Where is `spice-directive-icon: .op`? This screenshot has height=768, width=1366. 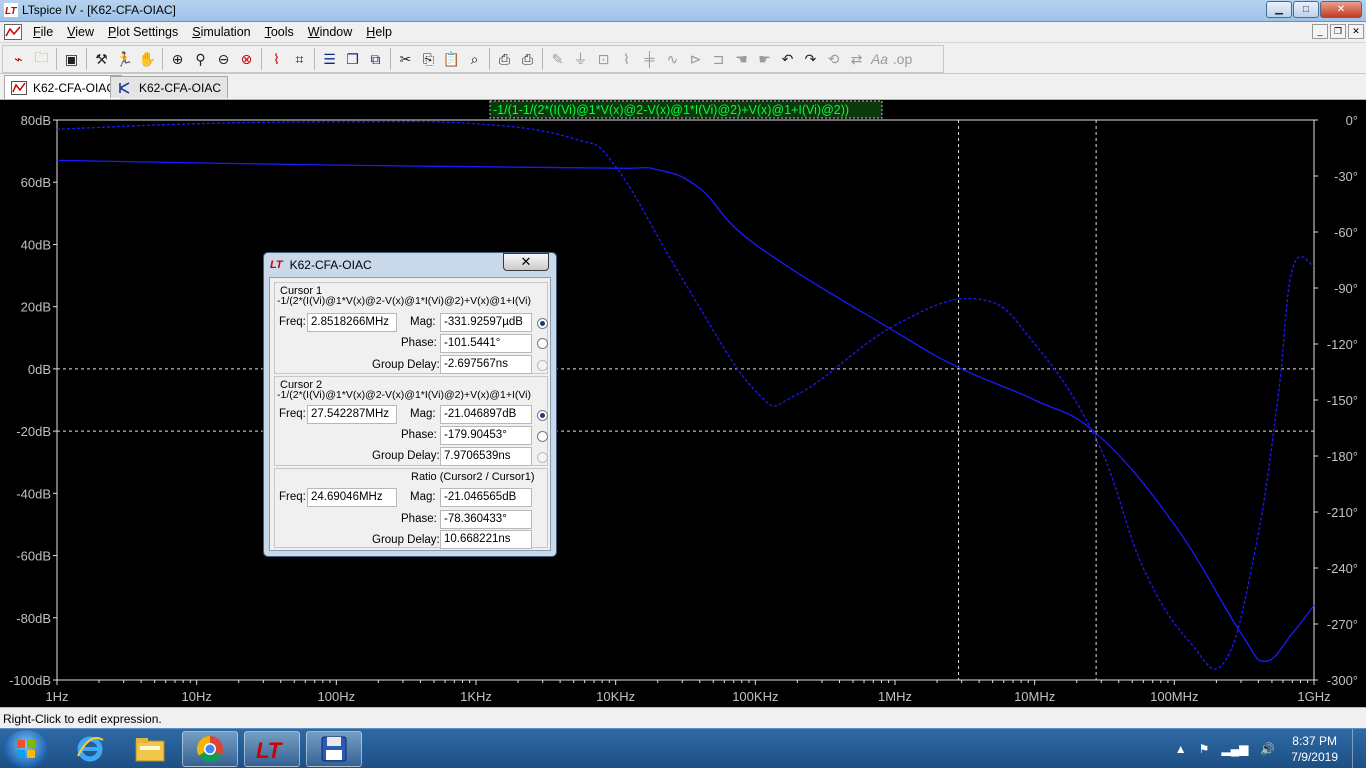
spice-directive-icon: .op is located at coordinates (902, 59).